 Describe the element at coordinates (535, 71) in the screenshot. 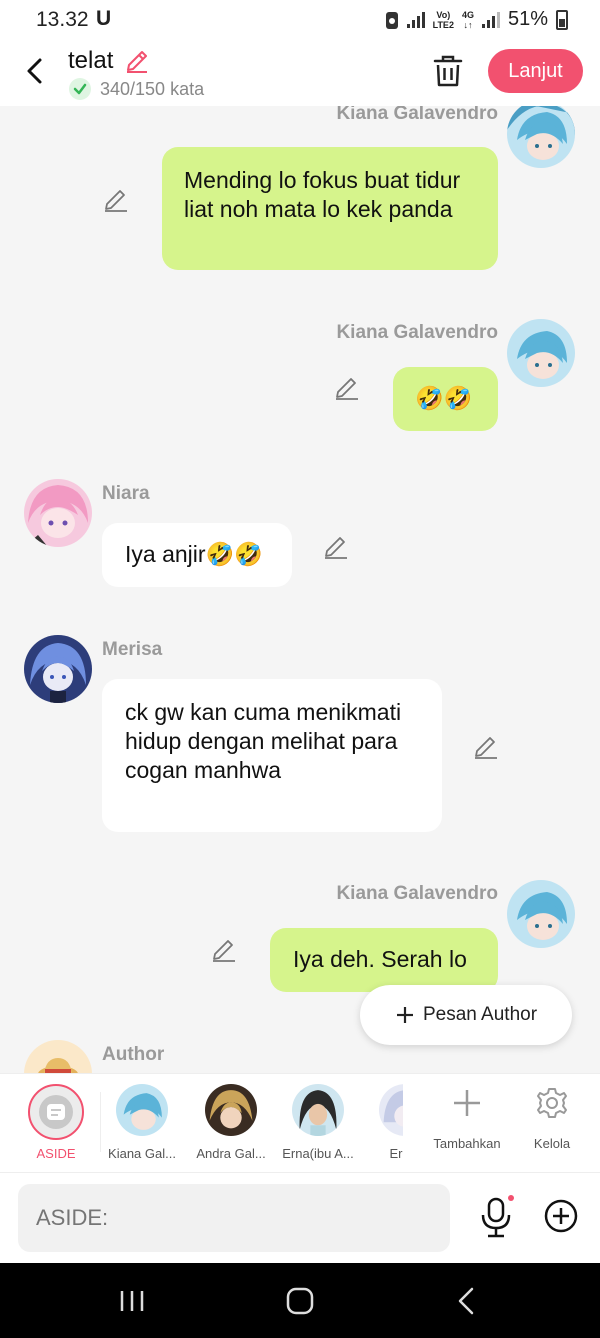

I see `continue-button: Lanjut` at that location.